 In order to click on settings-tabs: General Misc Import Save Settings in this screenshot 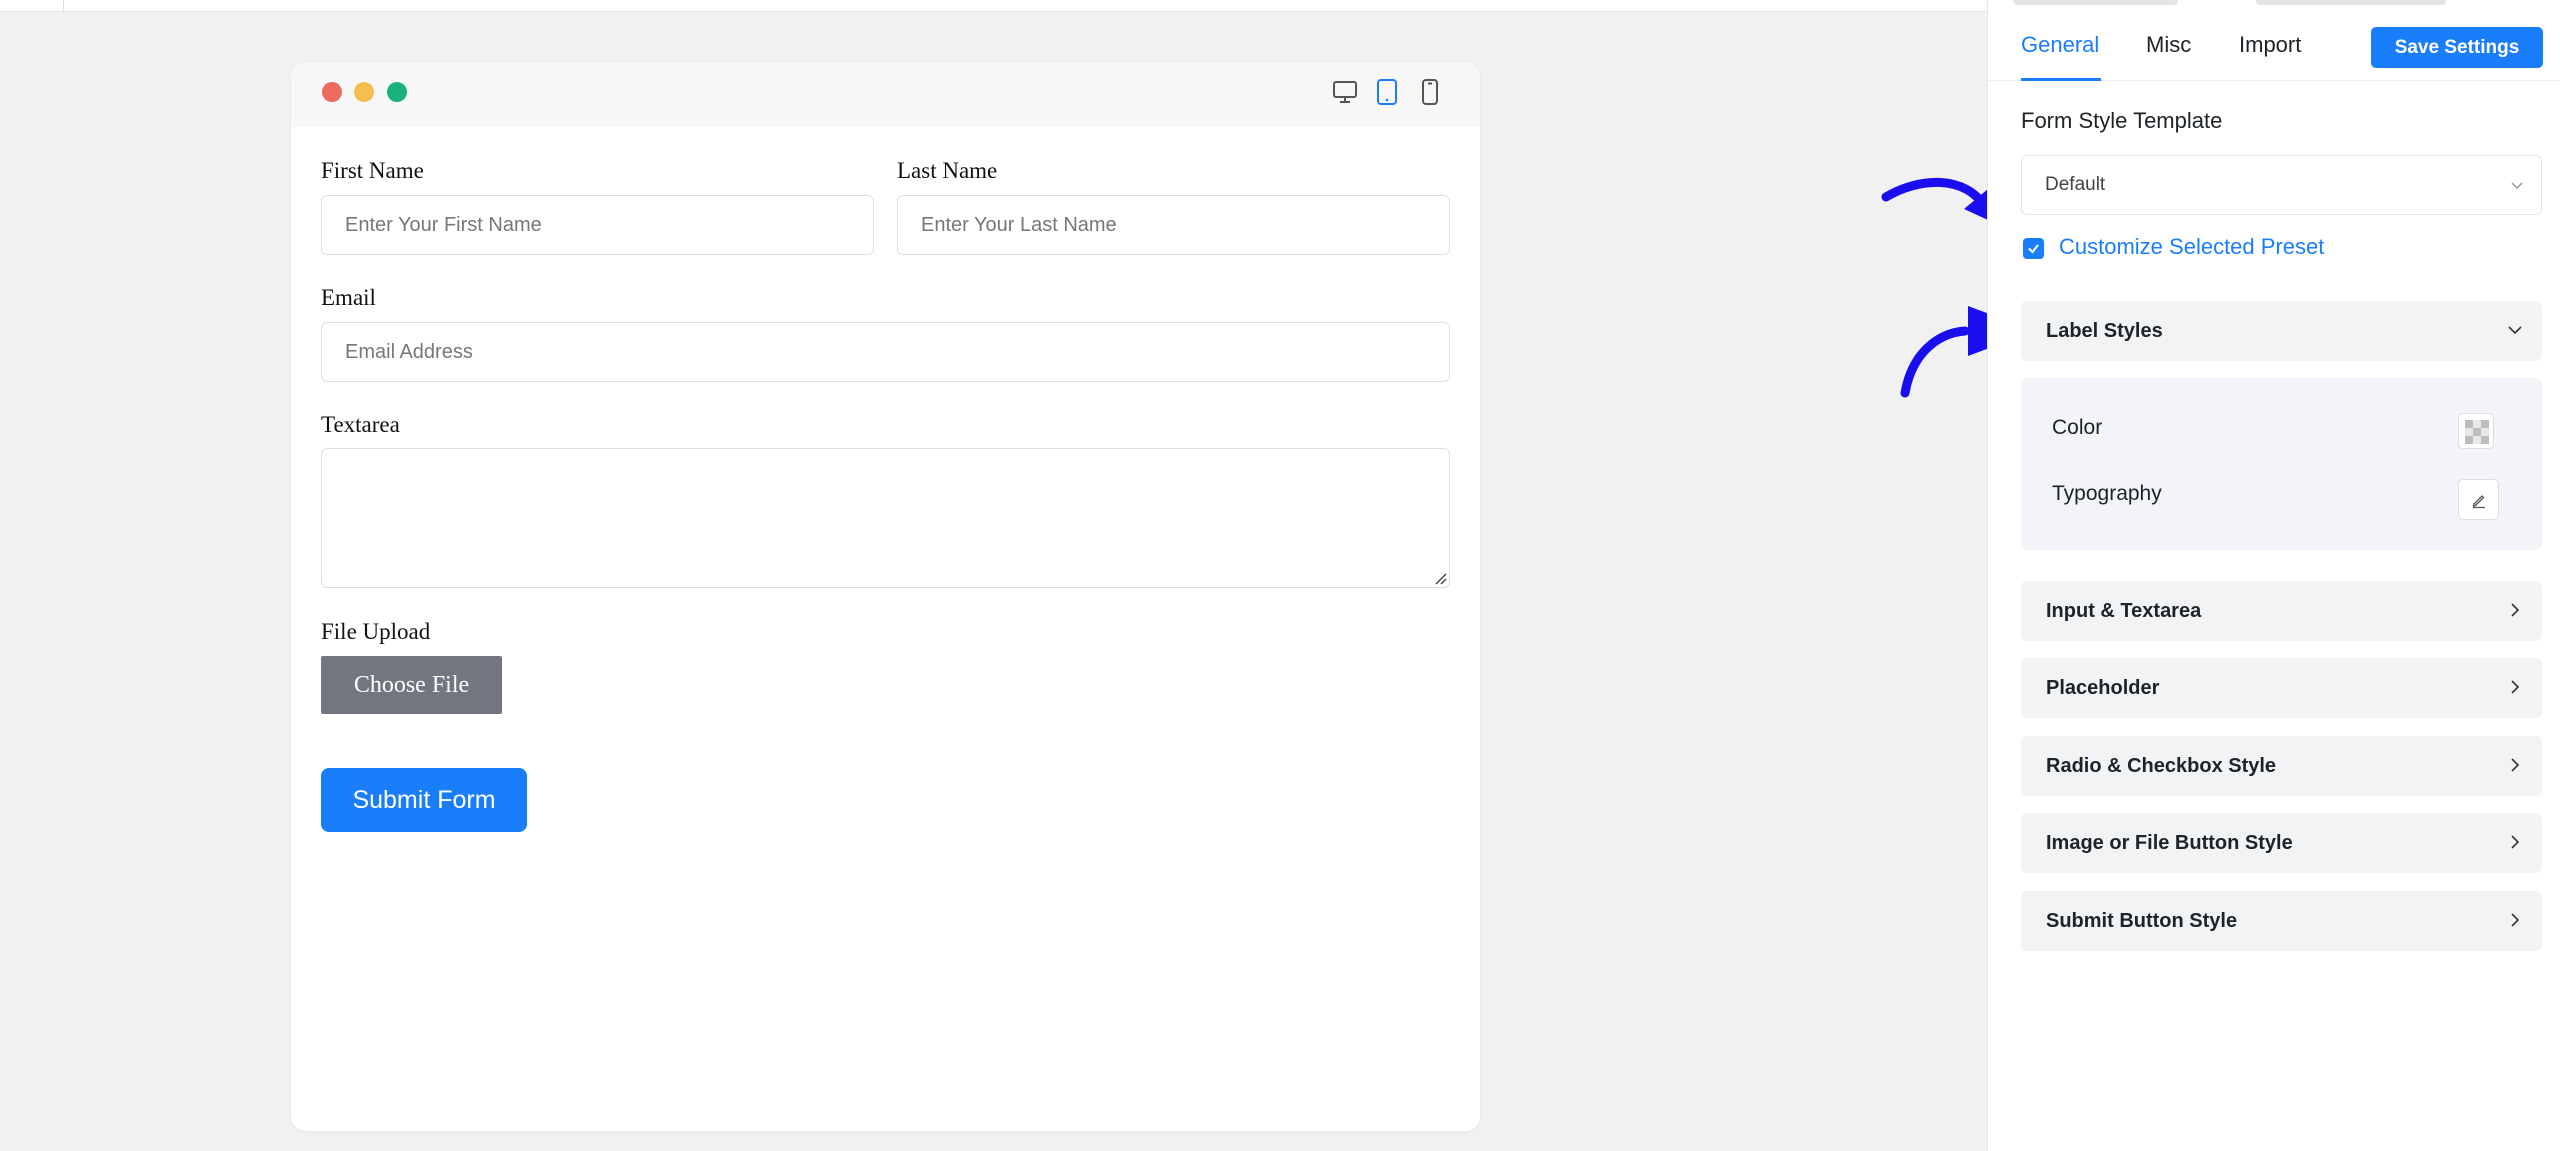, I will do `click(2274, 40)`.